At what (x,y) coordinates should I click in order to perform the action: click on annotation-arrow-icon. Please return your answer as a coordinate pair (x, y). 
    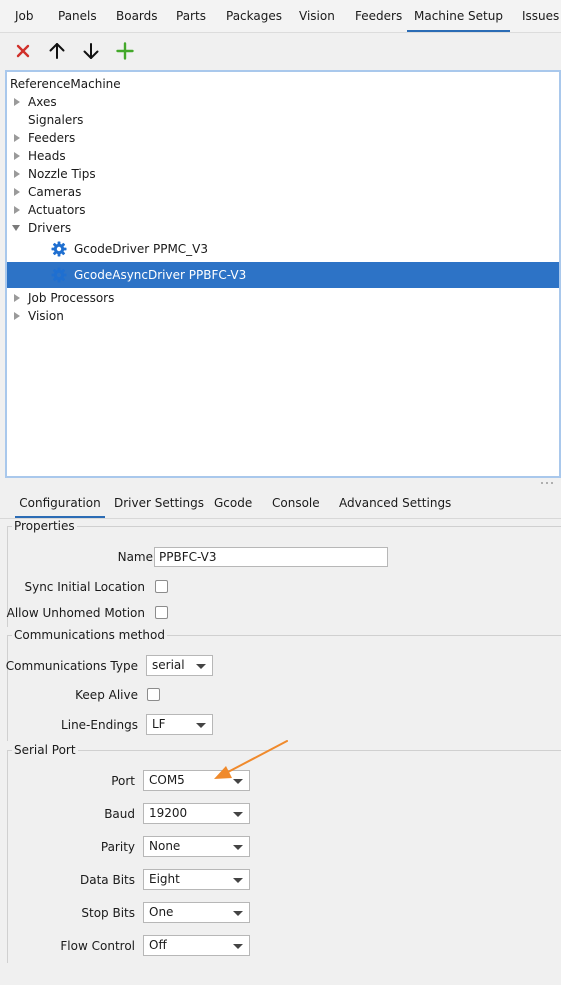
    Looking at the image, I should click on (251, 759).